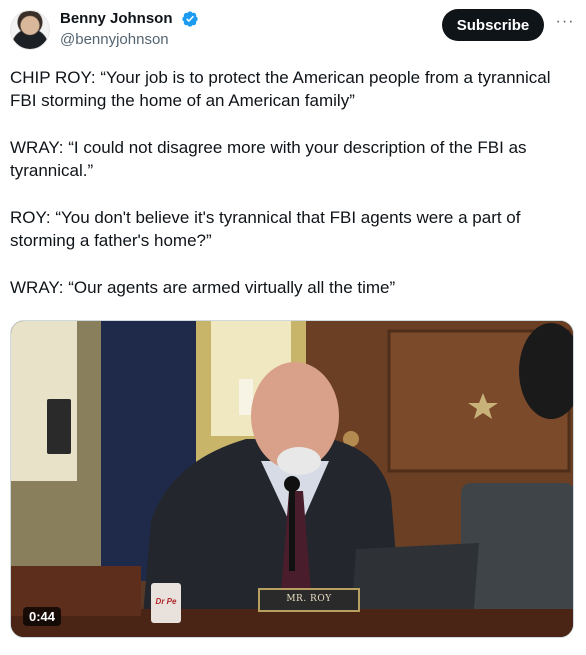 This screenshot has height=655, width=586. I want to click on subscribe-button: Subscribe, so click(493, 25).